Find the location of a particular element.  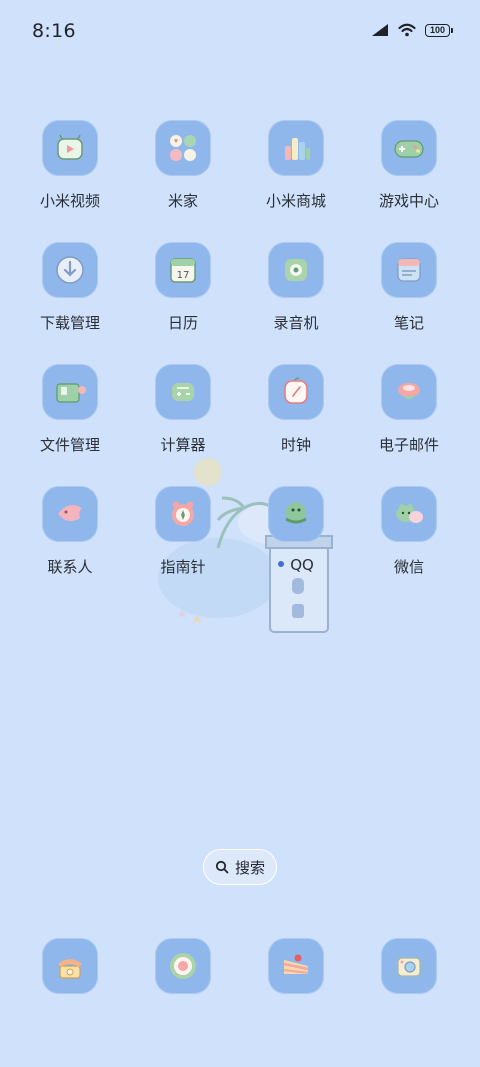

app-label: 时钟 is located at coordinates (295, 445).